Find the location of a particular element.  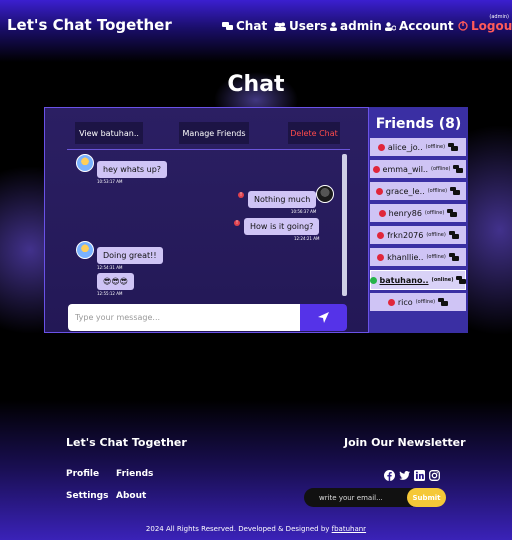

nav-logout: Logout is located at coordinates (485, 26).